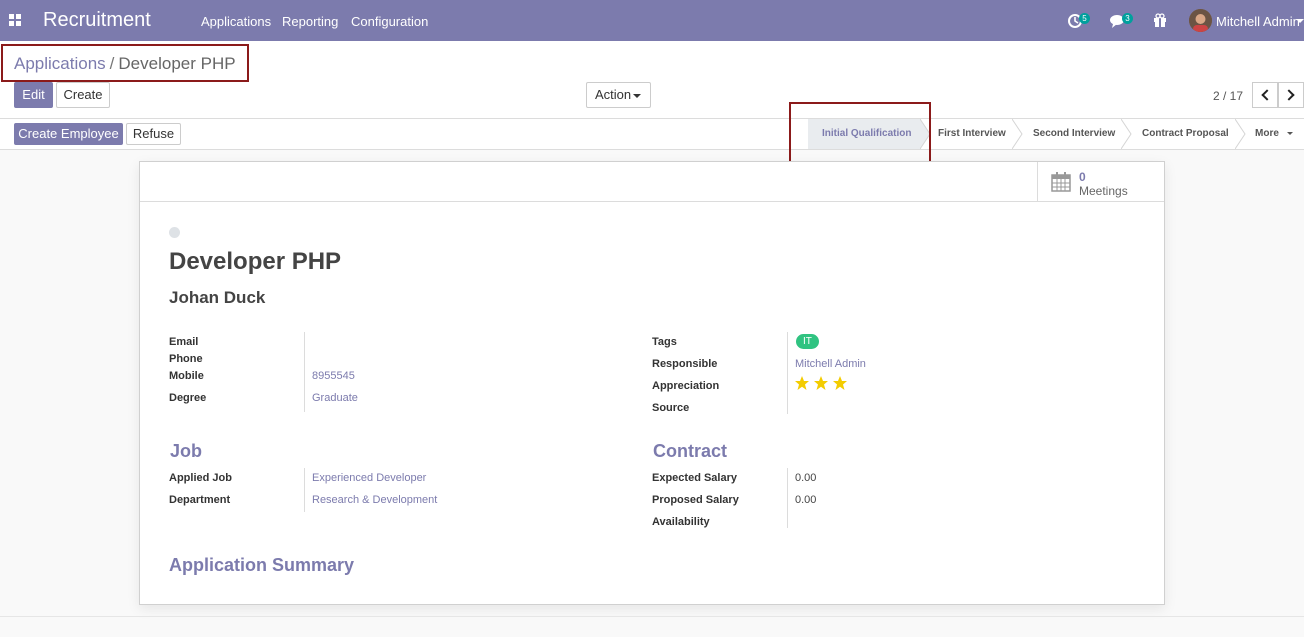 This screenshot has height=637, width=1304. I want to click on divider, so click(652, 616).